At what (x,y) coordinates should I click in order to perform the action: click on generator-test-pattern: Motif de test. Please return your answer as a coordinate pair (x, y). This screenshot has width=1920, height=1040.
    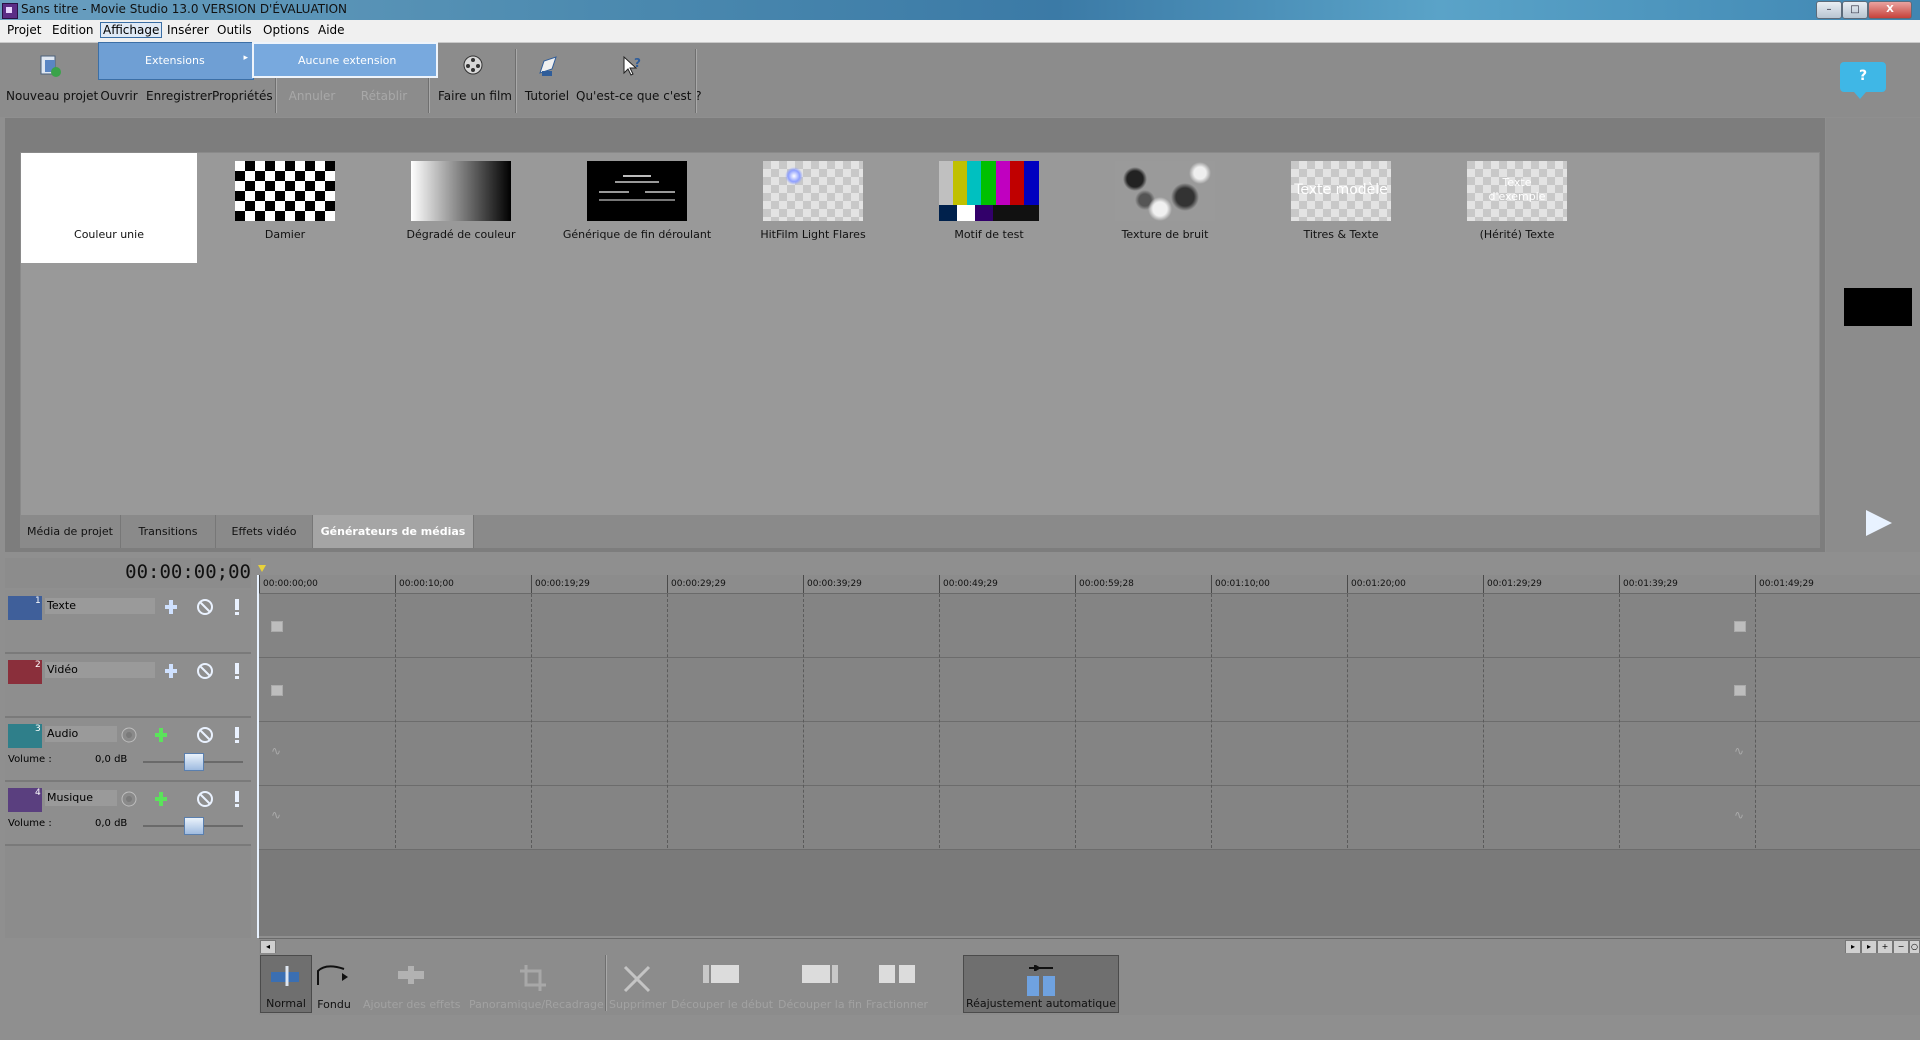
    Looking at the image, I should click on (989, 208).